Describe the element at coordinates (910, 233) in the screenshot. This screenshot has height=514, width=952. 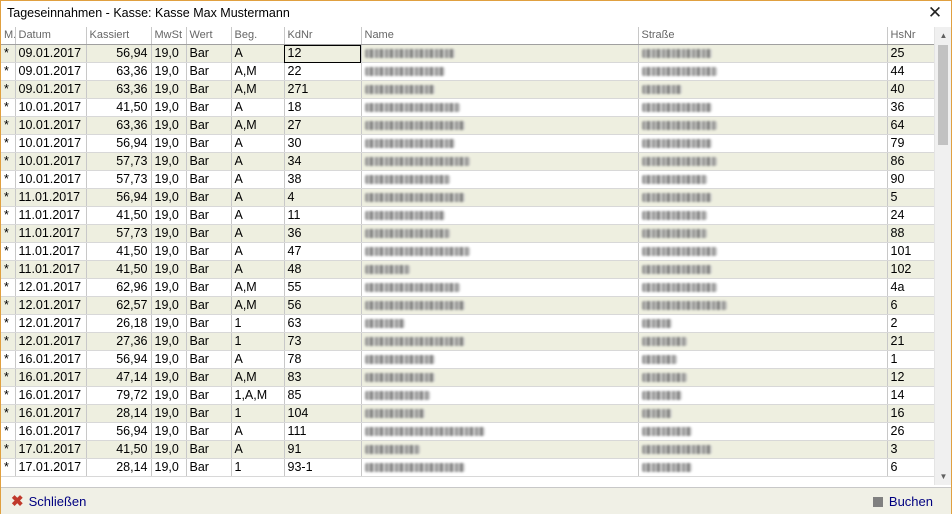
I see `house-number-cell: 88` at that location.